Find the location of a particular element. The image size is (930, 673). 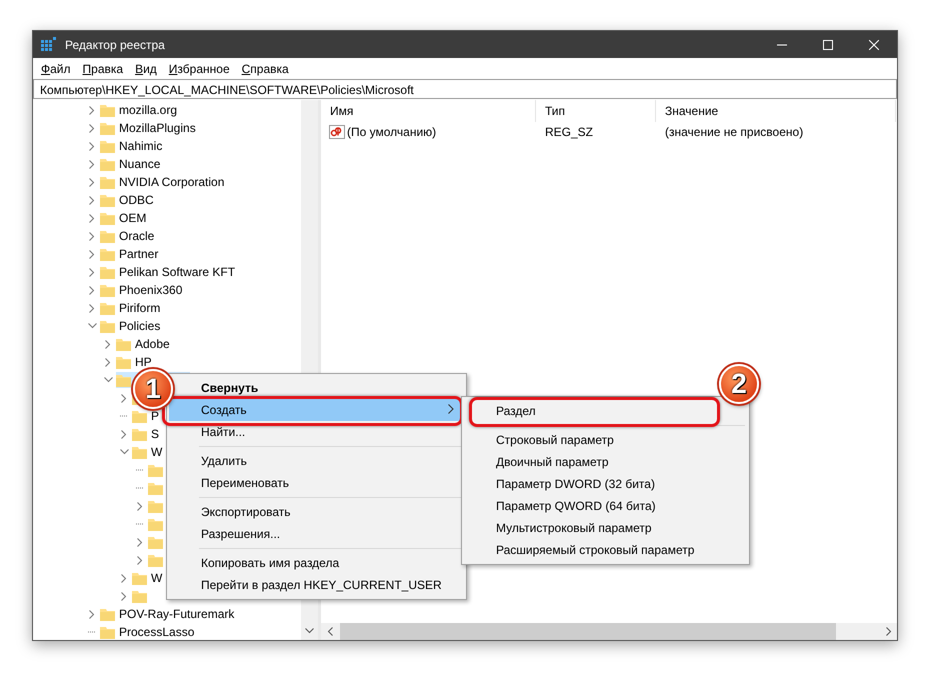

menu-item: Расширяемый строковый параметр is located at coordinates (605, 550).